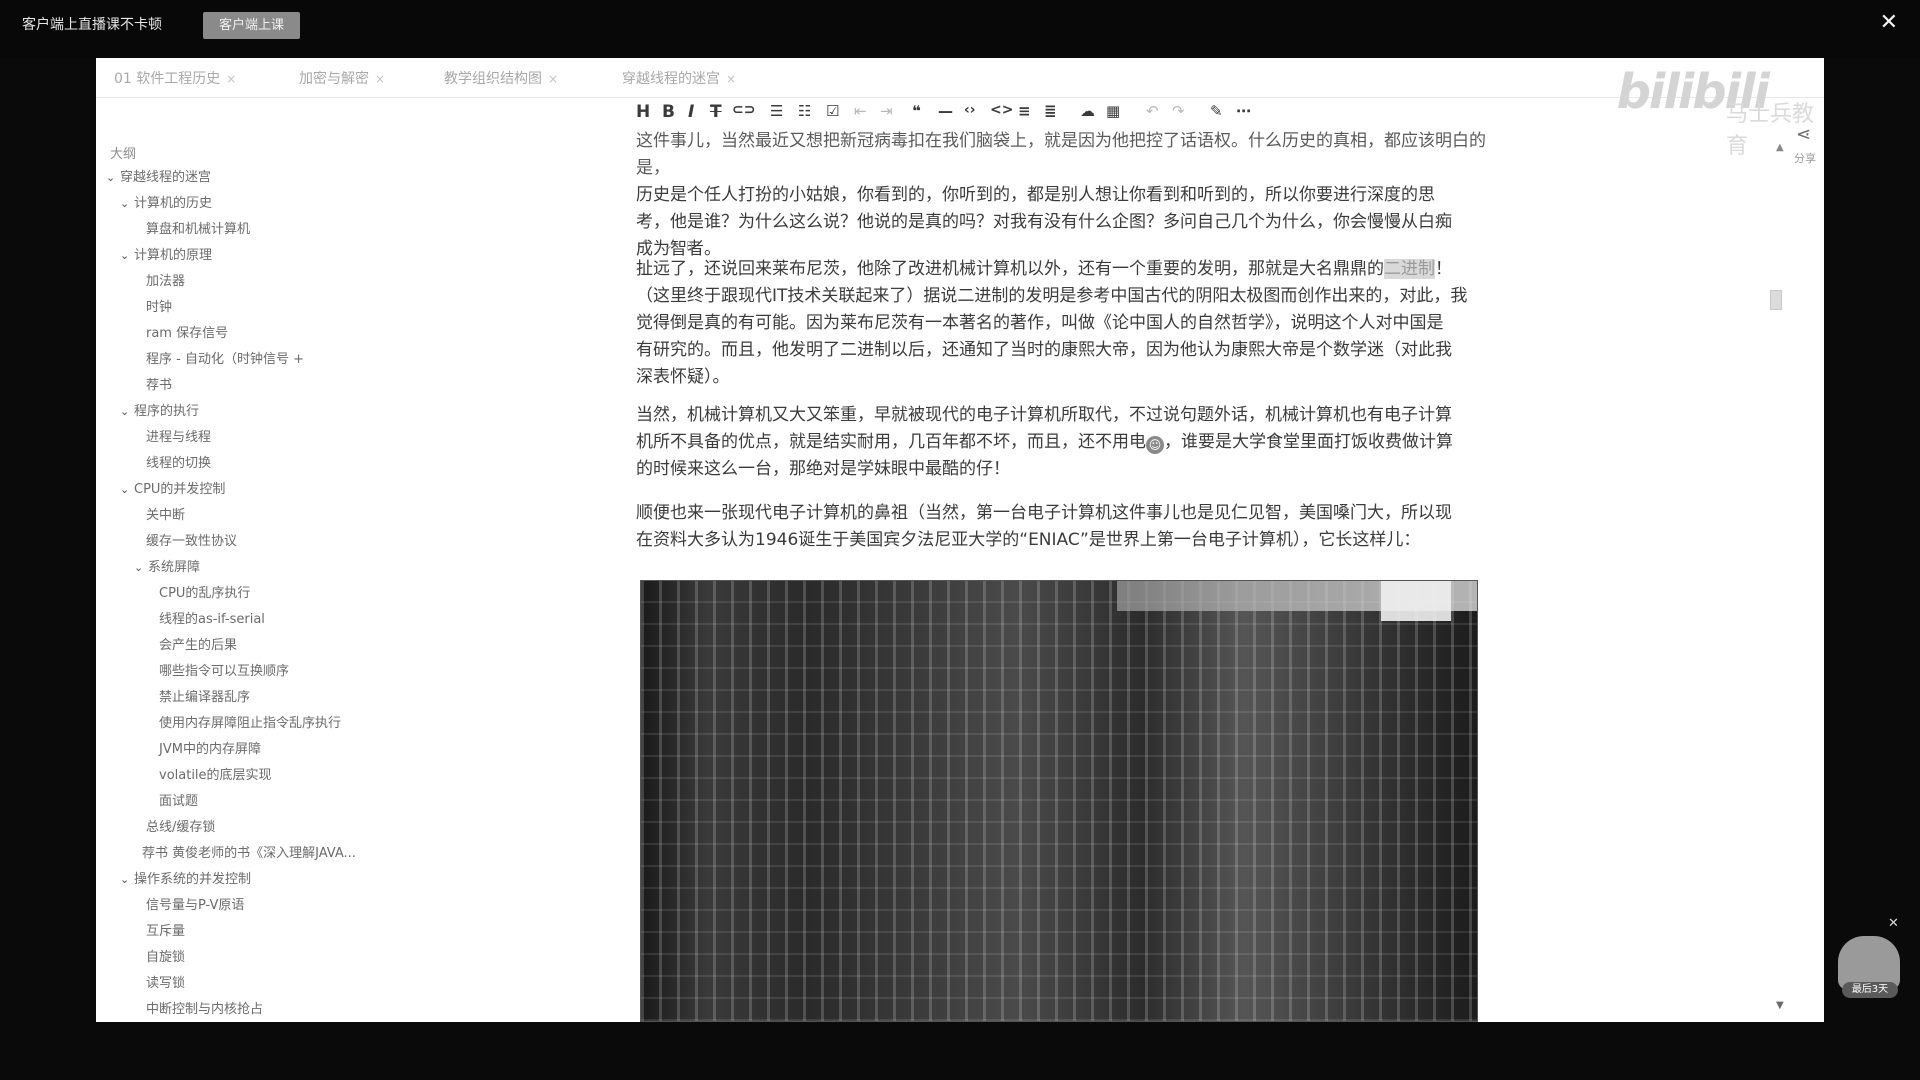 This screenshot has width=1920, height=1080. Describe the element at coordinates (180, 825) in the screenshot. I see `outline-item: 总线/缓存锁` at that location.